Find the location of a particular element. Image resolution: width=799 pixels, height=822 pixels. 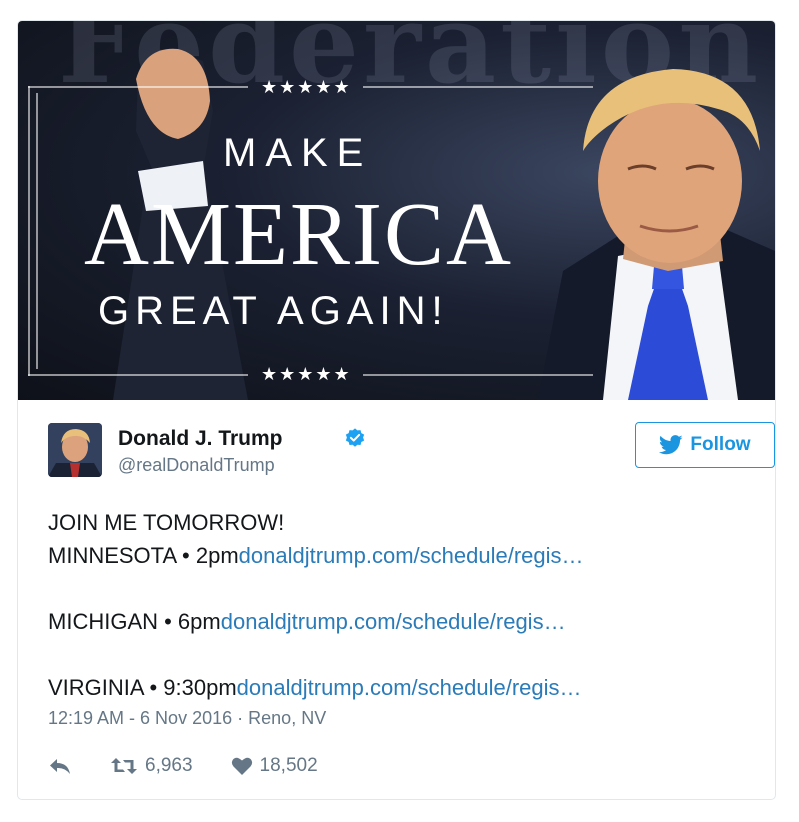

banner-line-great-again: GREAT AGAIN! is located at coordinates (273, 311).